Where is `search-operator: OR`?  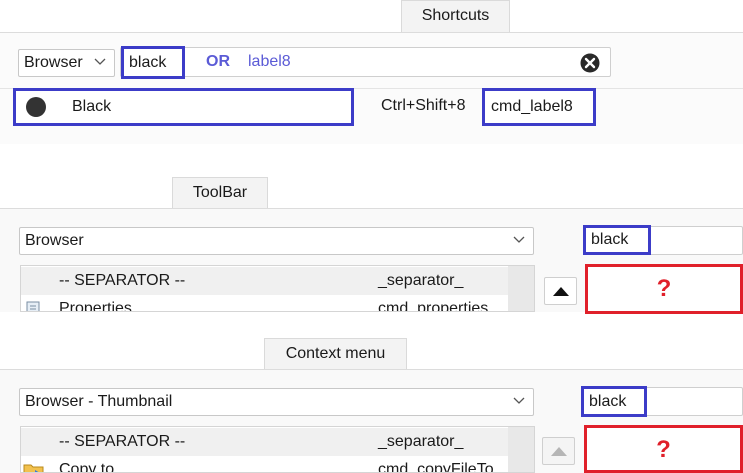 search-operator: OR is located at coordinates (218, 62).